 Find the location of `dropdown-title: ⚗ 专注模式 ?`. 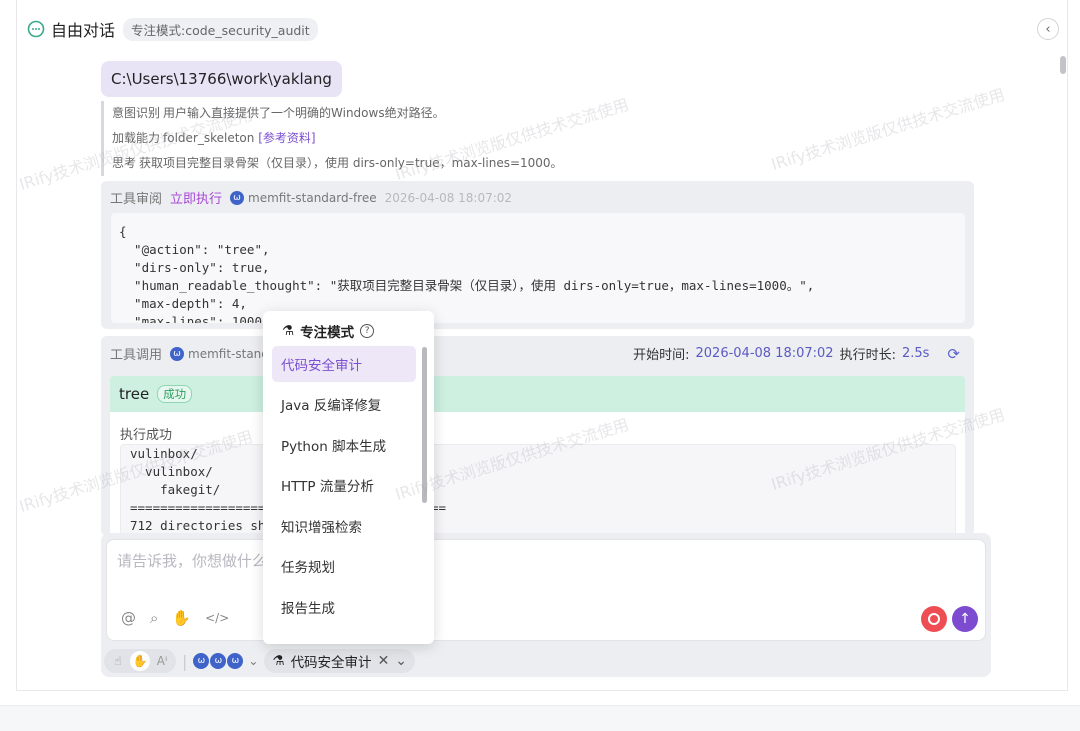

dropdown-title: ⚗ 专注模式 ? is located at coordinates (328, 331).